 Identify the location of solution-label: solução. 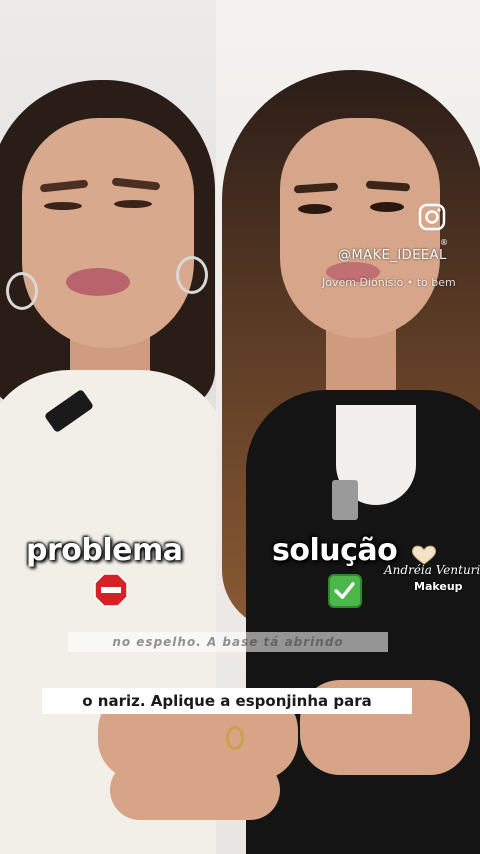
(335, 550).